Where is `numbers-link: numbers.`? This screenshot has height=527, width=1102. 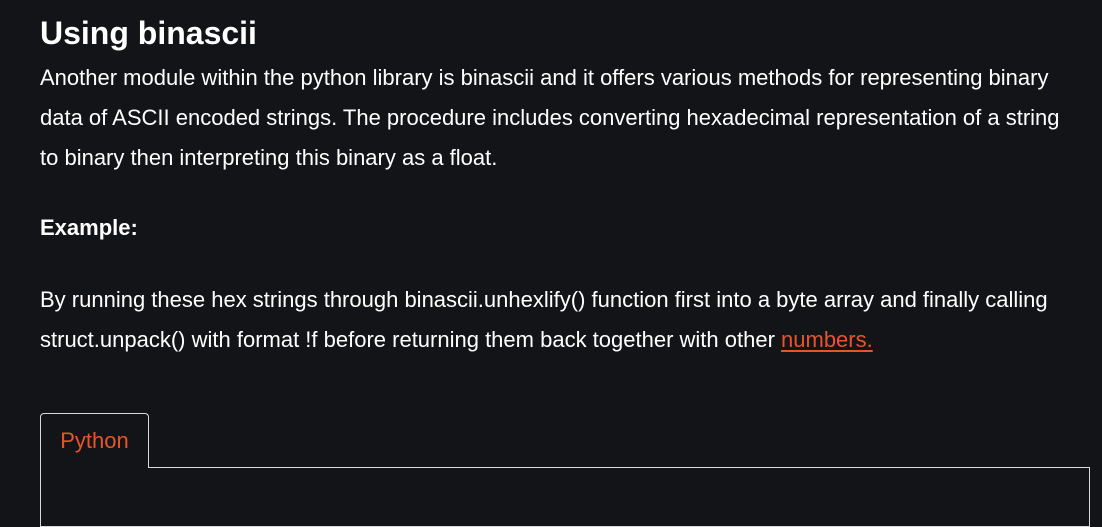
numbers-link: numbers. is located at coordinates (827, 339).